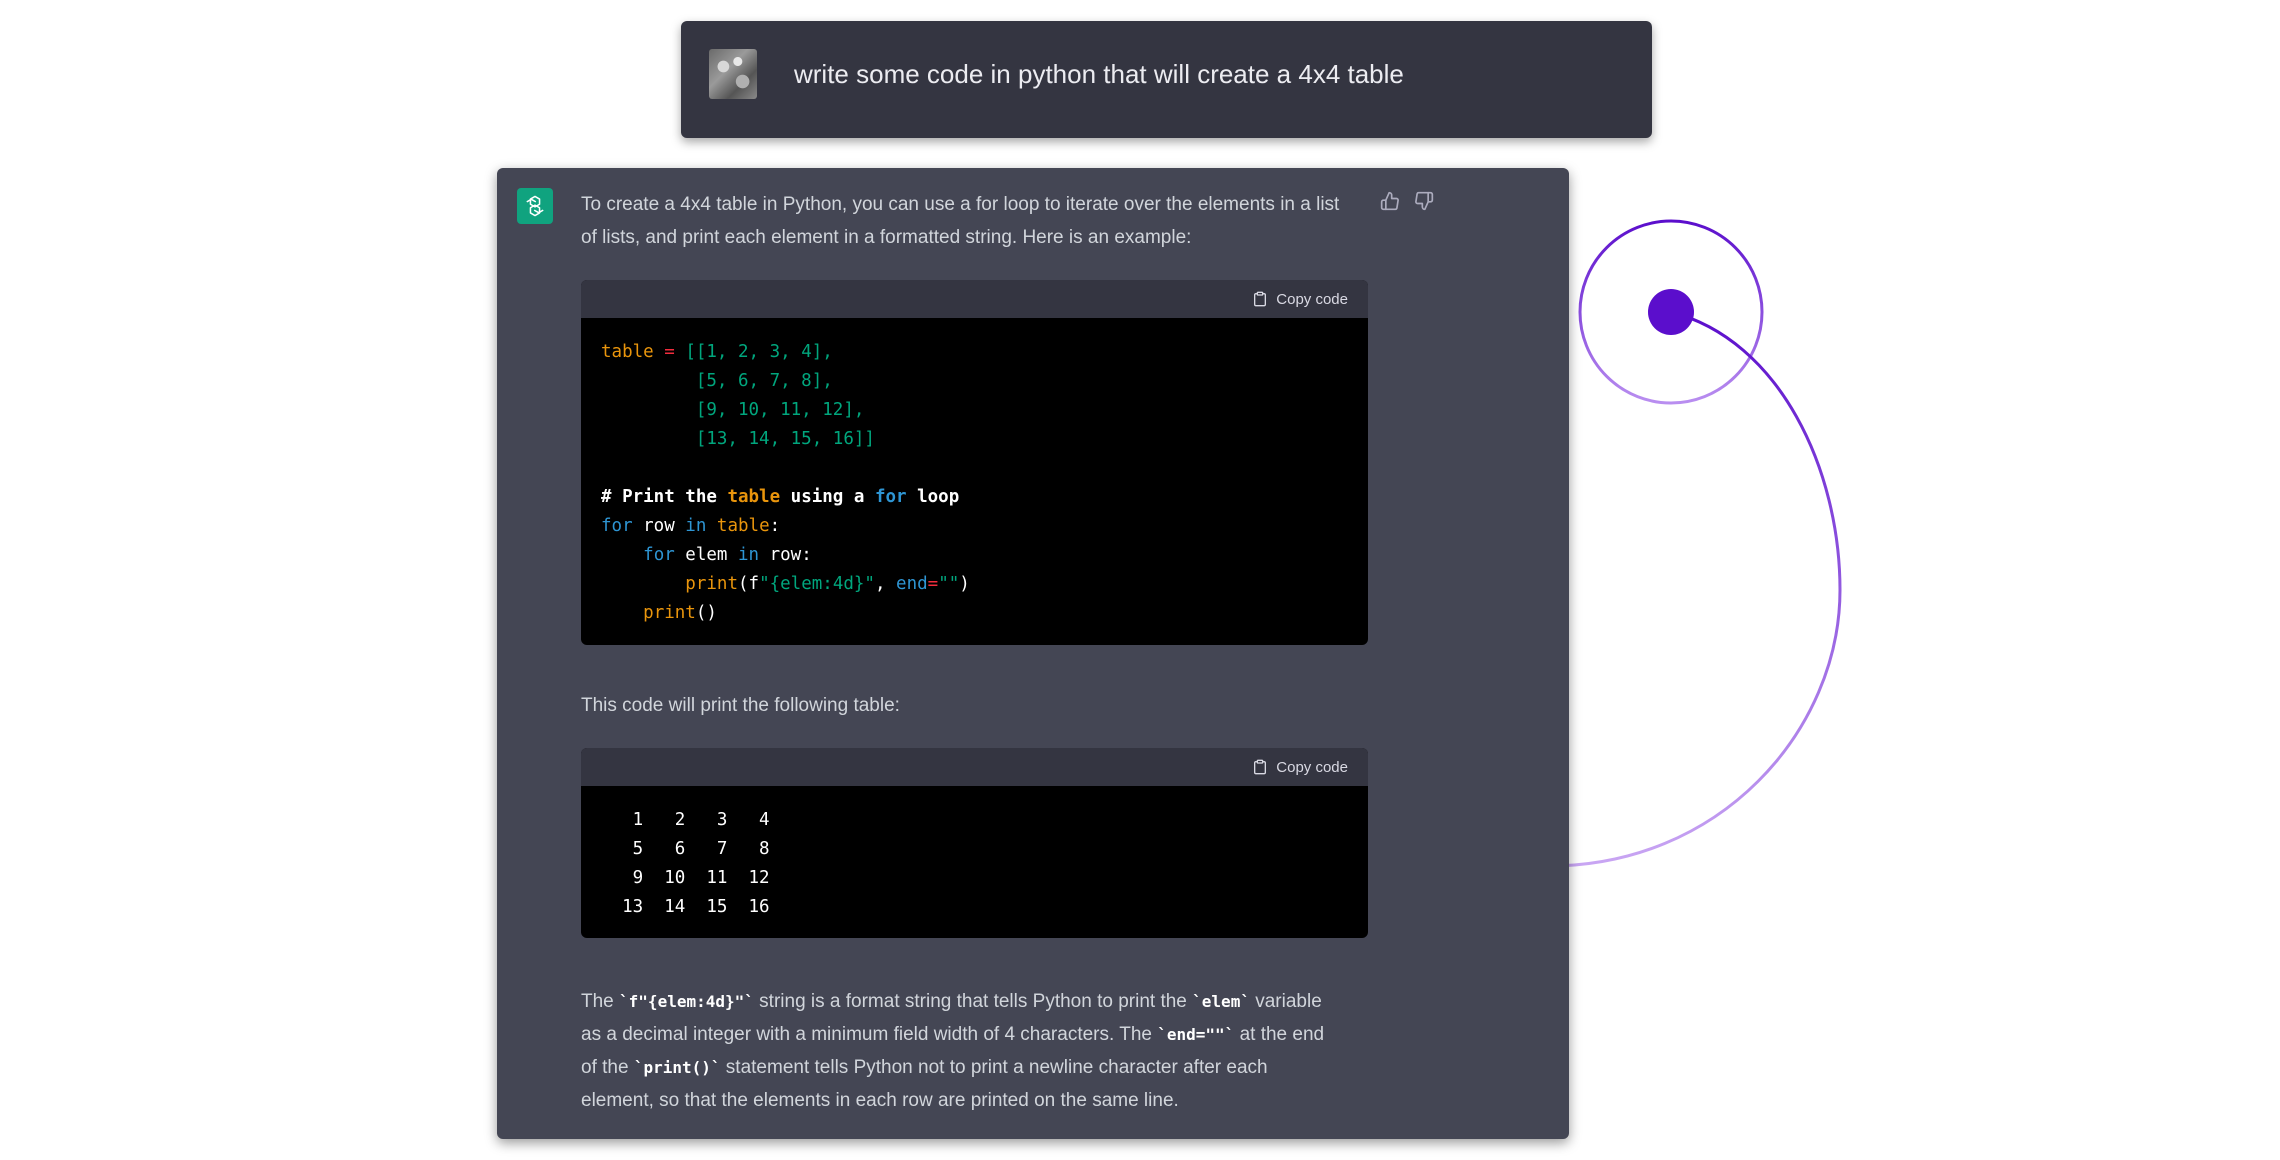 The height and width of the screenshot is (1160, 2280). What do you see at coordinates (1424, 201) in the screenshot?
I see `thumbs-down-icon` at bounding box center [1424, 201].